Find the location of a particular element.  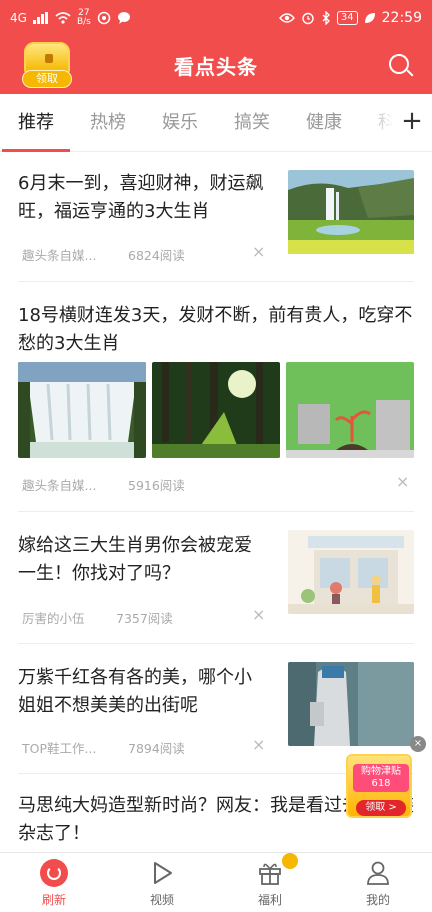

article-meta: 厉害的小伍 7357阅读 is located at coordinates (97, 617).